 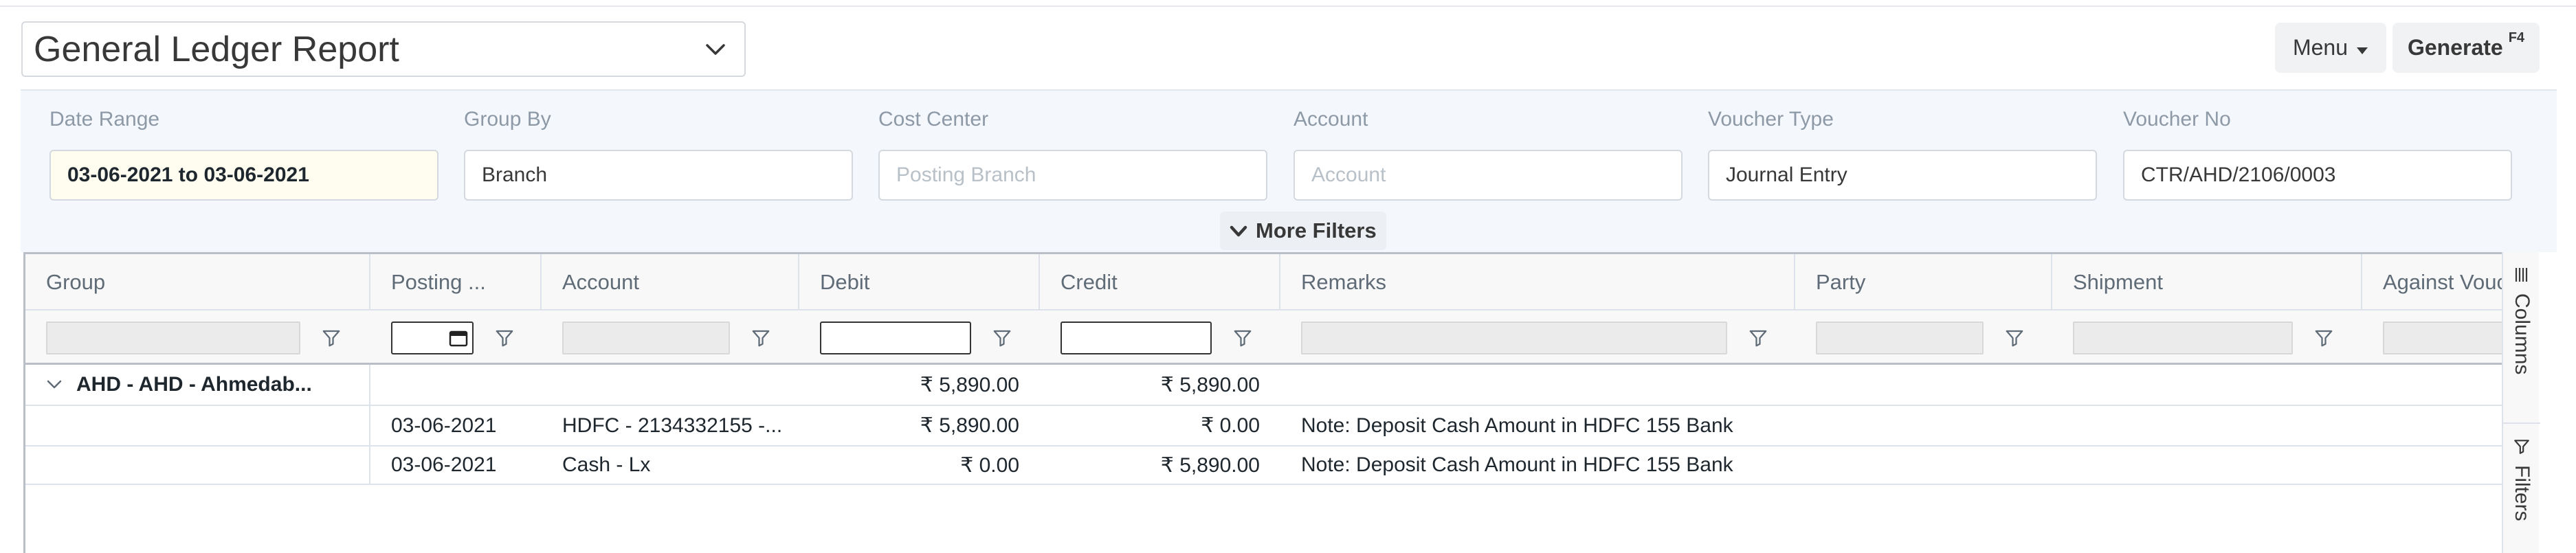 What do you see at coordinates (432, 337) in the screenshot?
I see `posting-date-filter-input` at bounding box center [432, 337].